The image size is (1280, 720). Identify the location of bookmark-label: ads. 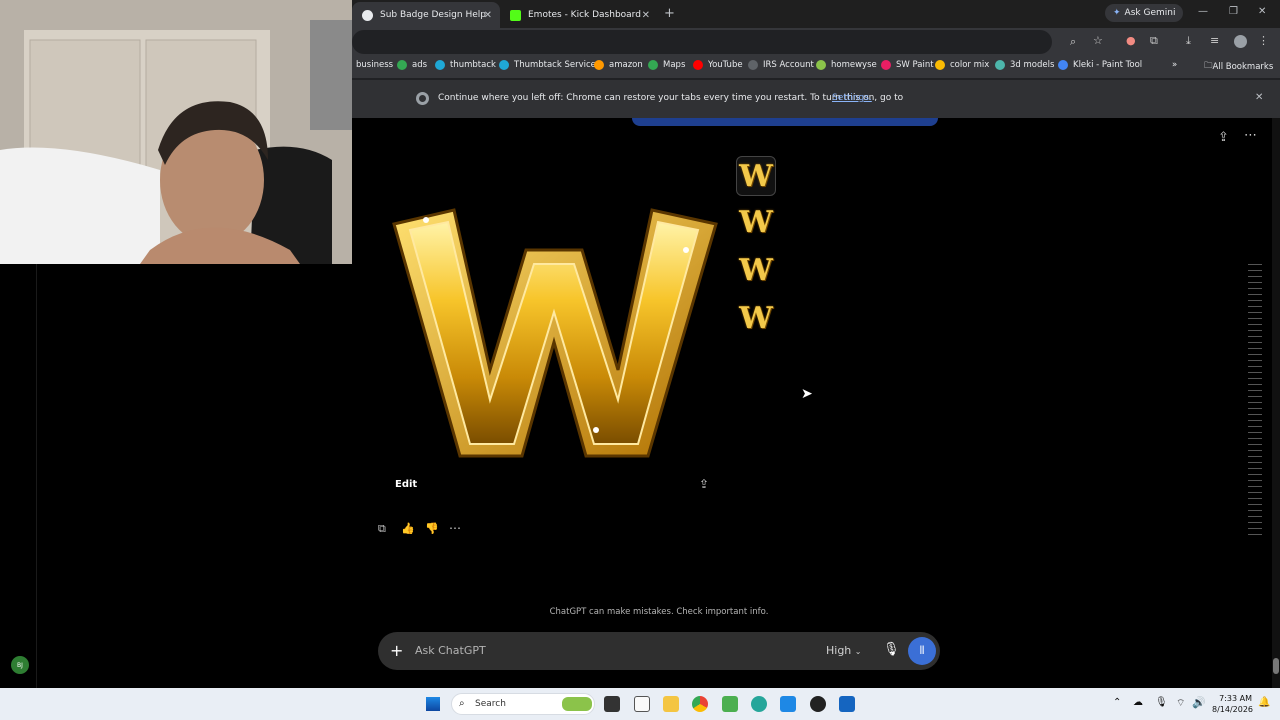
(420, 65).